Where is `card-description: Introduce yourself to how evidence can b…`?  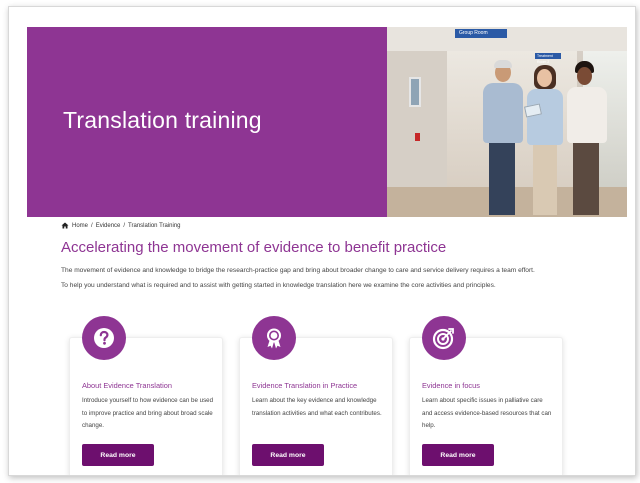
card-description: Introduce yourself to how evidence can b… is located at coordinates (148, 413).